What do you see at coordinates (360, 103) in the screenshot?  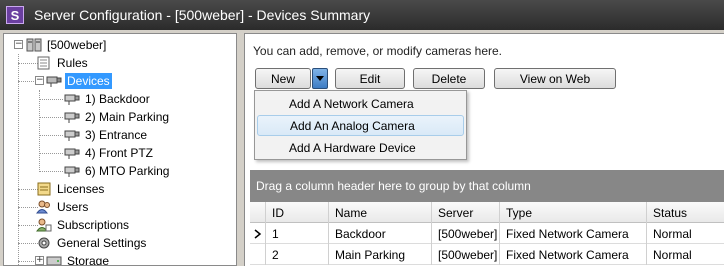 I see `menu-item-add-network-camera: Add A Network Camera` at bounding box center [360, 103].